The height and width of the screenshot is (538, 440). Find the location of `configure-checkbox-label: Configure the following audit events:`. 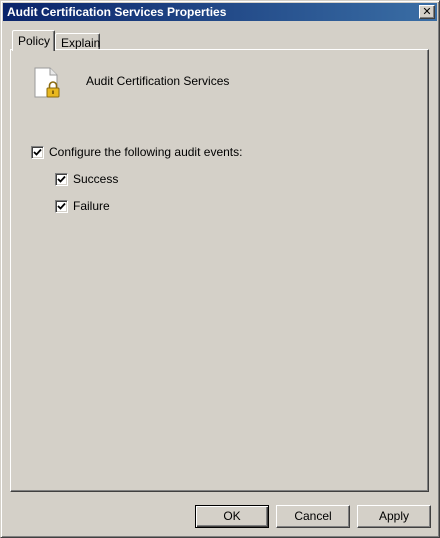

configure-checkbox-label: Configure the following audit events: is located at coordinates (146, 152).